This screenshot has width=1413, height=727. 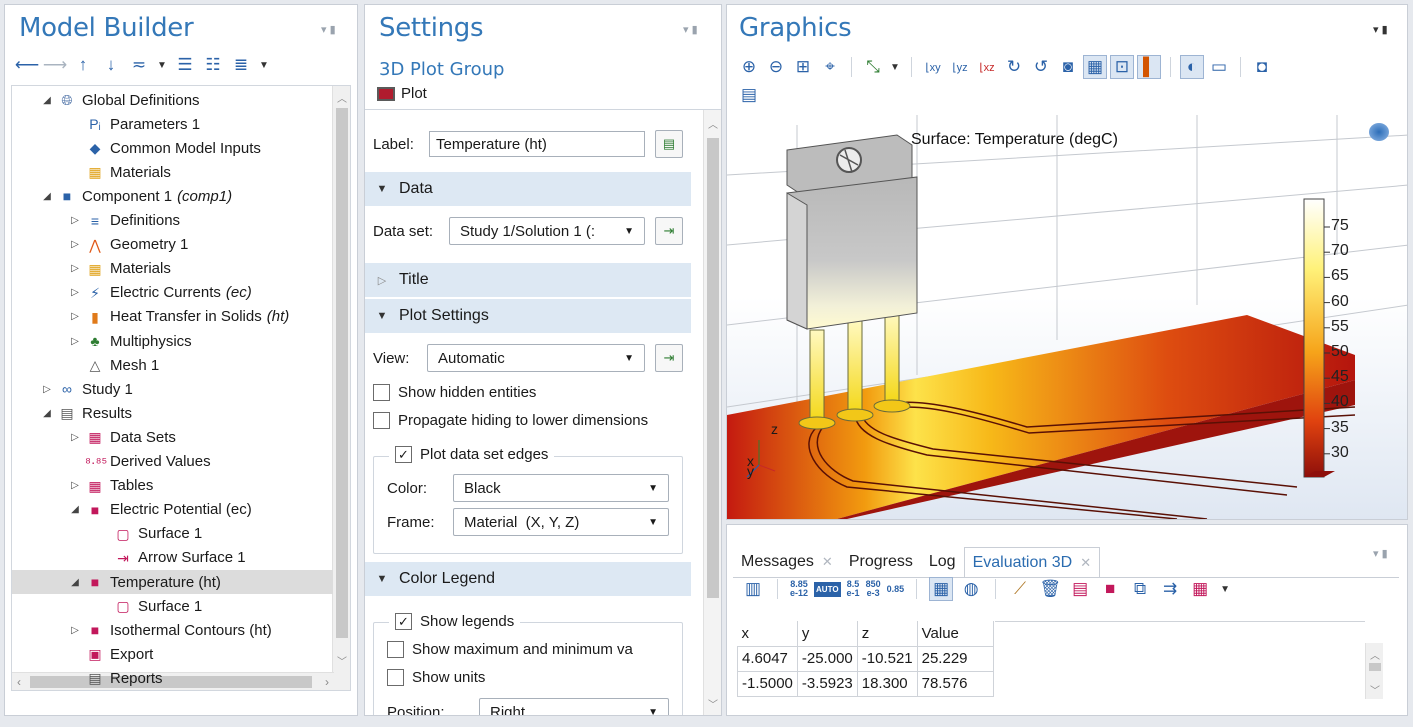 What do you see at coordinates (1032, 562) in the screenshot?
I see `tab-evaluation-3d: Evaluation 3D ✕` at bounding box center [1032, 562].